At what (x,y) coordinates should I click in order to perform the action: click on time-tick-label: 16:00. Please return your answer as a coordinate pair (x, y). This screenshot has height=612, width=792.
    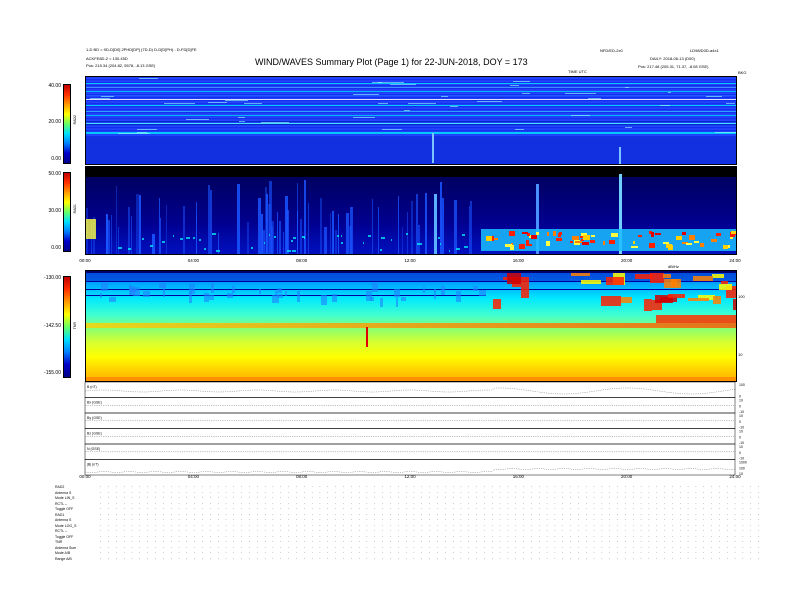
    Looking at the image, I should click on (518, 260).